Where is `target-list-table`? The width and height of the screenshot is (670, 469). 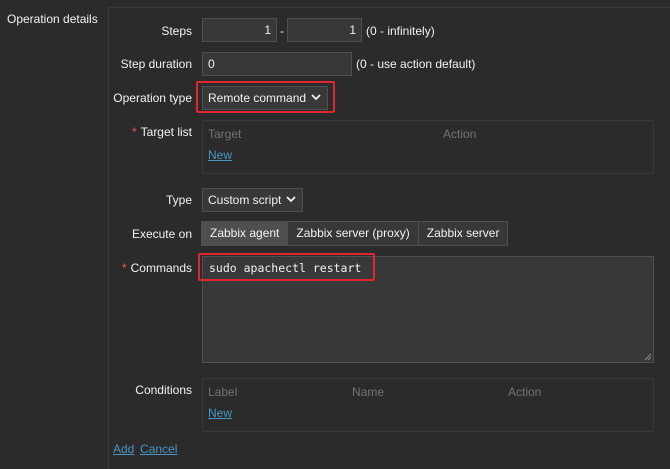 target-list-table is located at coordinates (428, 147).